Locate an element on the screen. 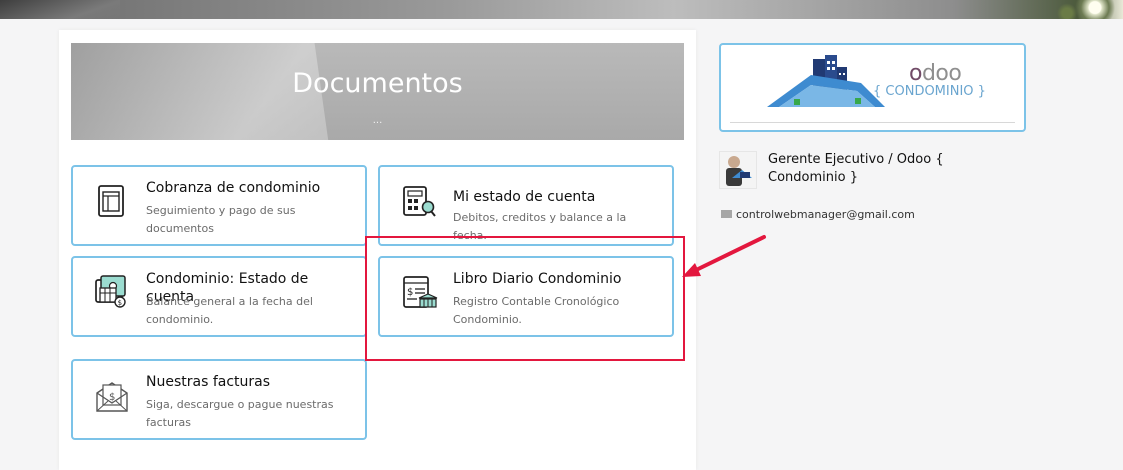 The height and width of the screenshot is (470, 1123). tile-description: Seguimiento y pago de sus documentos is located at coordinates (221, 219).